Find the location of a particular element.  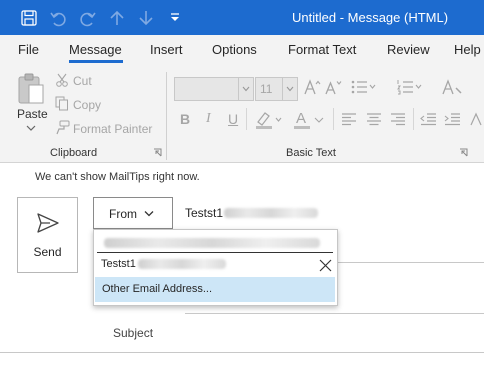

clipboard-group-label: Clipboard is located at coordinates (74, 153).